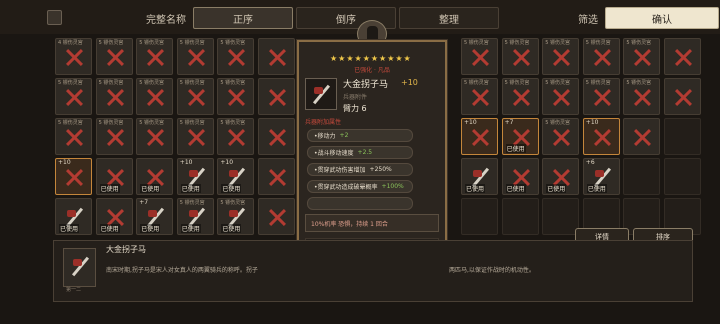 This screenshot has width=720, height=324. Describe the element at coordinates (182, 270) in the screenshot. I see `detail-description: 南宋时期,拐子马是宋人对女真人的两翼骑兵的称呼。拐子` at that location.